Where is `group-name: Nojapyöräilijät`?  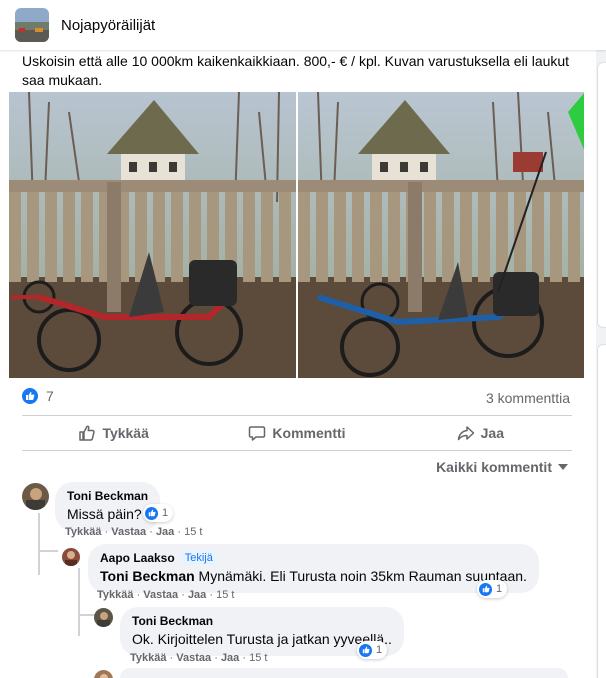
group-name: Nojapyöräilijät is located at coordinates (108, 25).